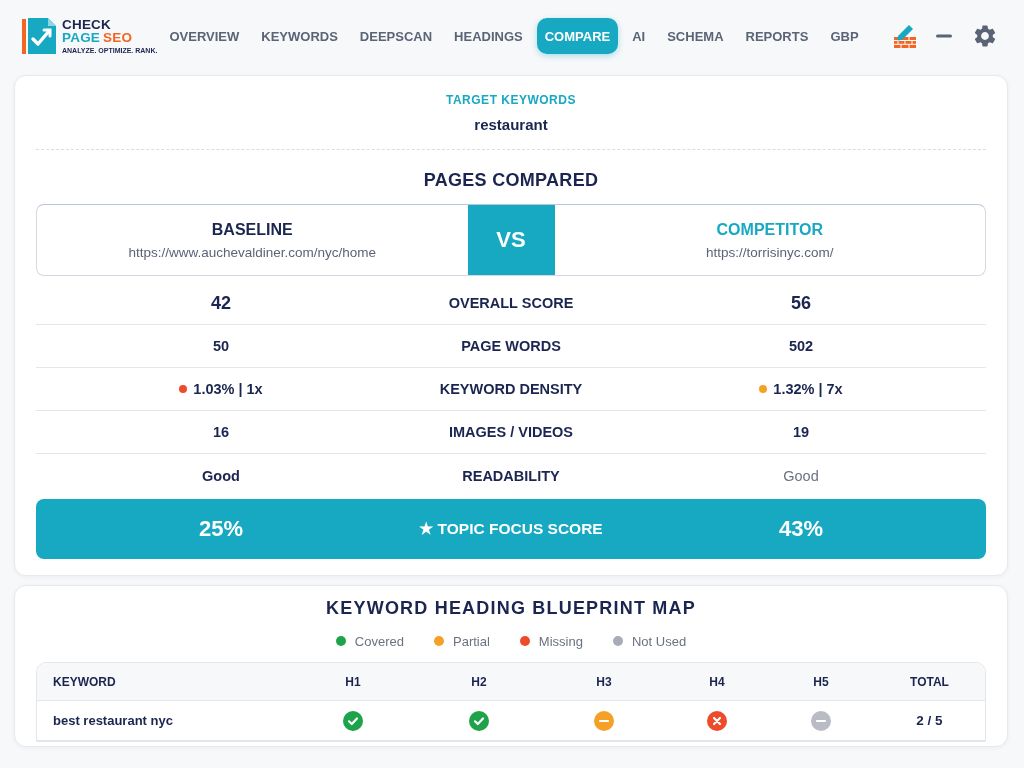 This screenshot has height=768, width=1024. I want to click on column-header: KEYWORD, so click(84, 681).